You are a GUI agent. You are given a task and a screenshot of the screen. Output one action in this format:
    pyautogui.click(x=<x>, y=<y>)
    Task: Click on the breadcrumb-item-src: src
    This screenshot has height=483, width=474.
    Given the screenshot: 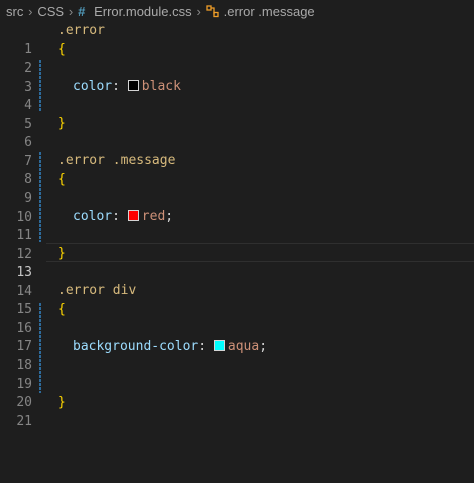 What is the action you would take?
    pyautogui.click(x=14, y=11)
    